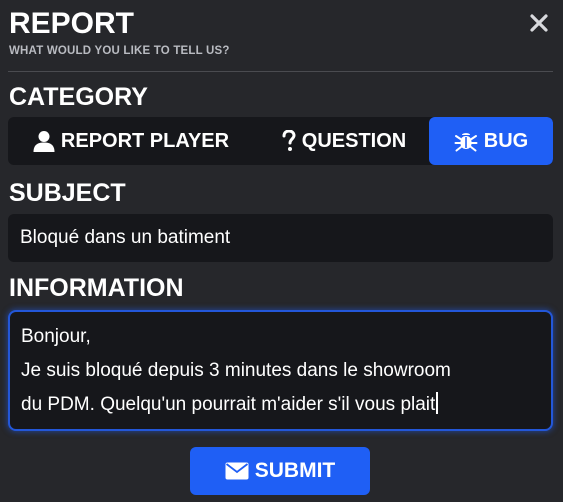 The width and height of the screenshot is (563, 502). I want to click on category-option-label: BUG, so click(506, 140).